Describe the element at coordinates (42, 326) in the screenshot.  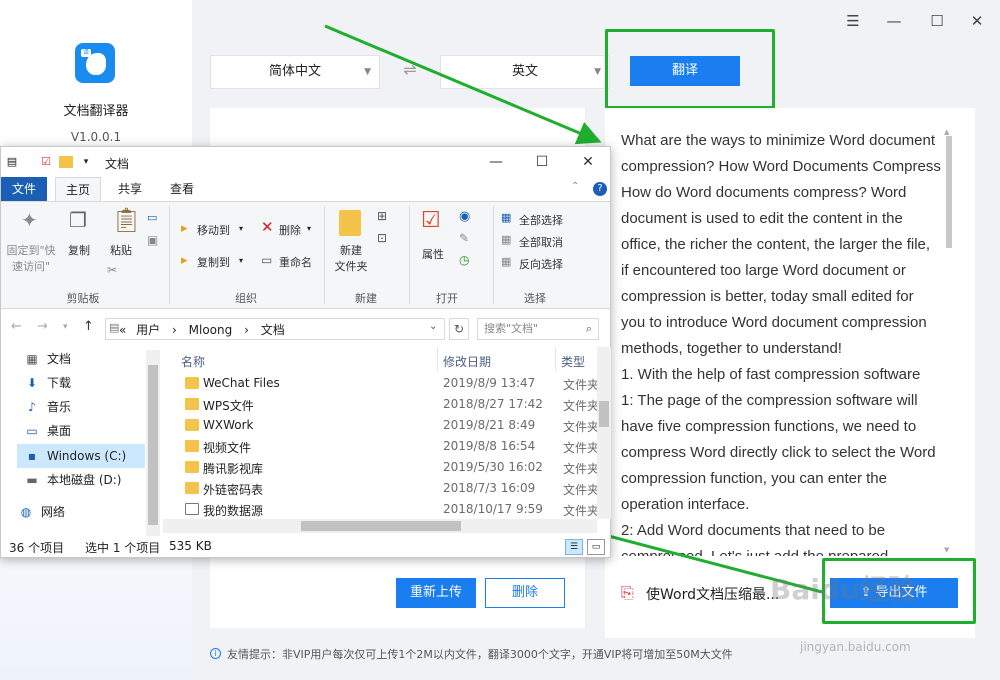
I see `forward-icon: →` at that location.